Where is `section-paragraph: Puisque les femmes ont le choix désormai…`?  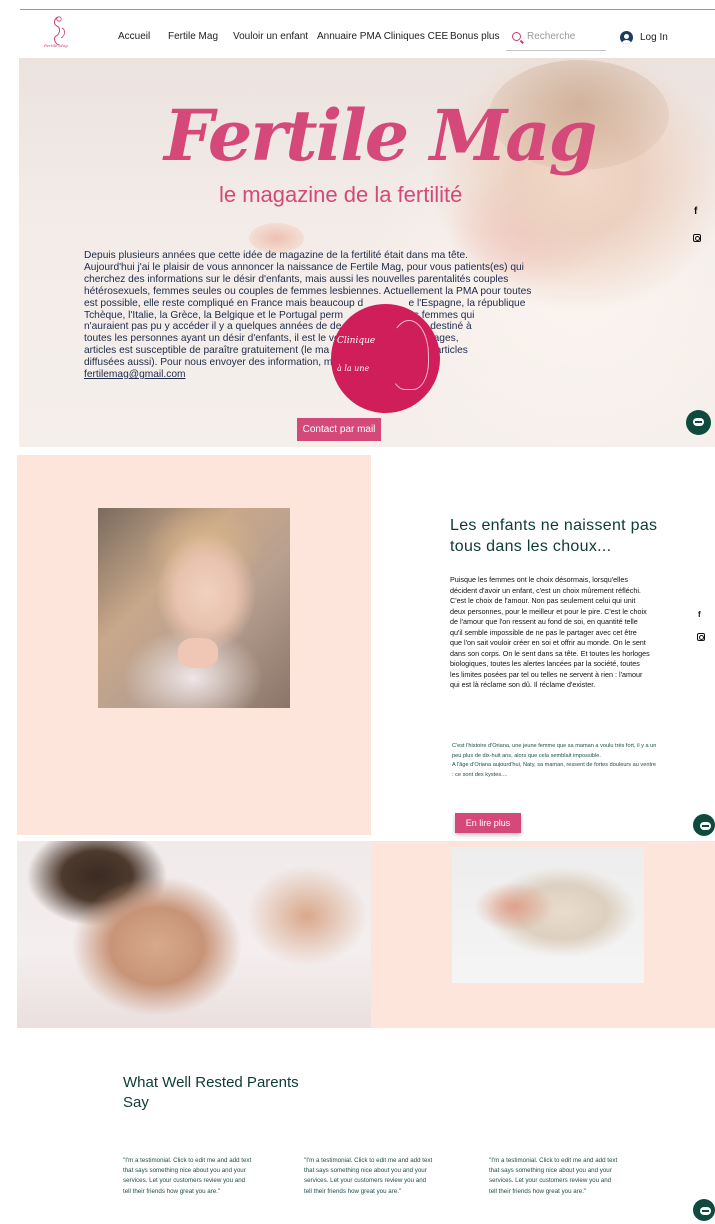
section-paragraph: Puisque les femmes ont le choix désormai… is located at coordinates (550, 632).